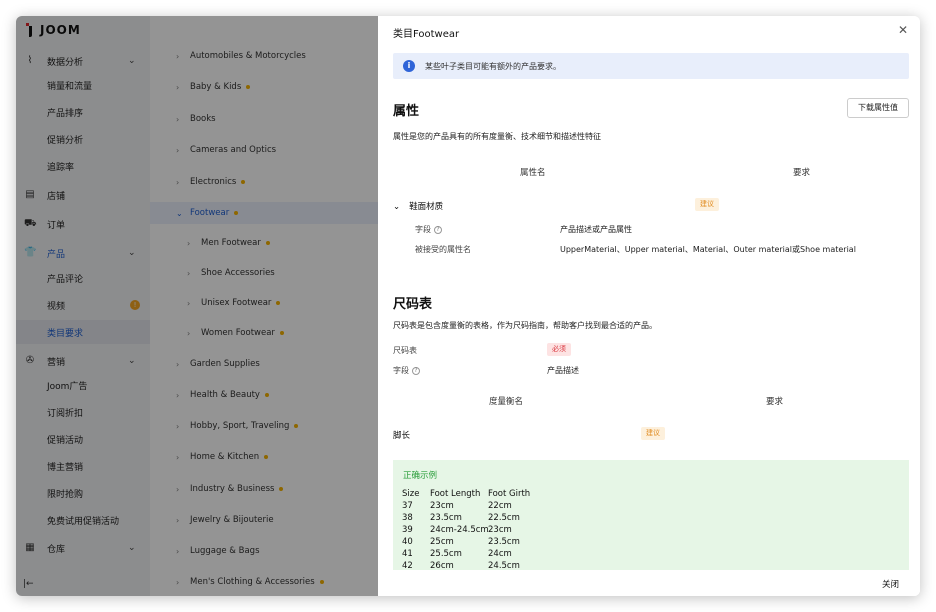 This screenshot has width=936, height=612. Describe the element at coordinates (509, 494) in the screenshot. I see `example-table-cell: Foot Girth` at that location.